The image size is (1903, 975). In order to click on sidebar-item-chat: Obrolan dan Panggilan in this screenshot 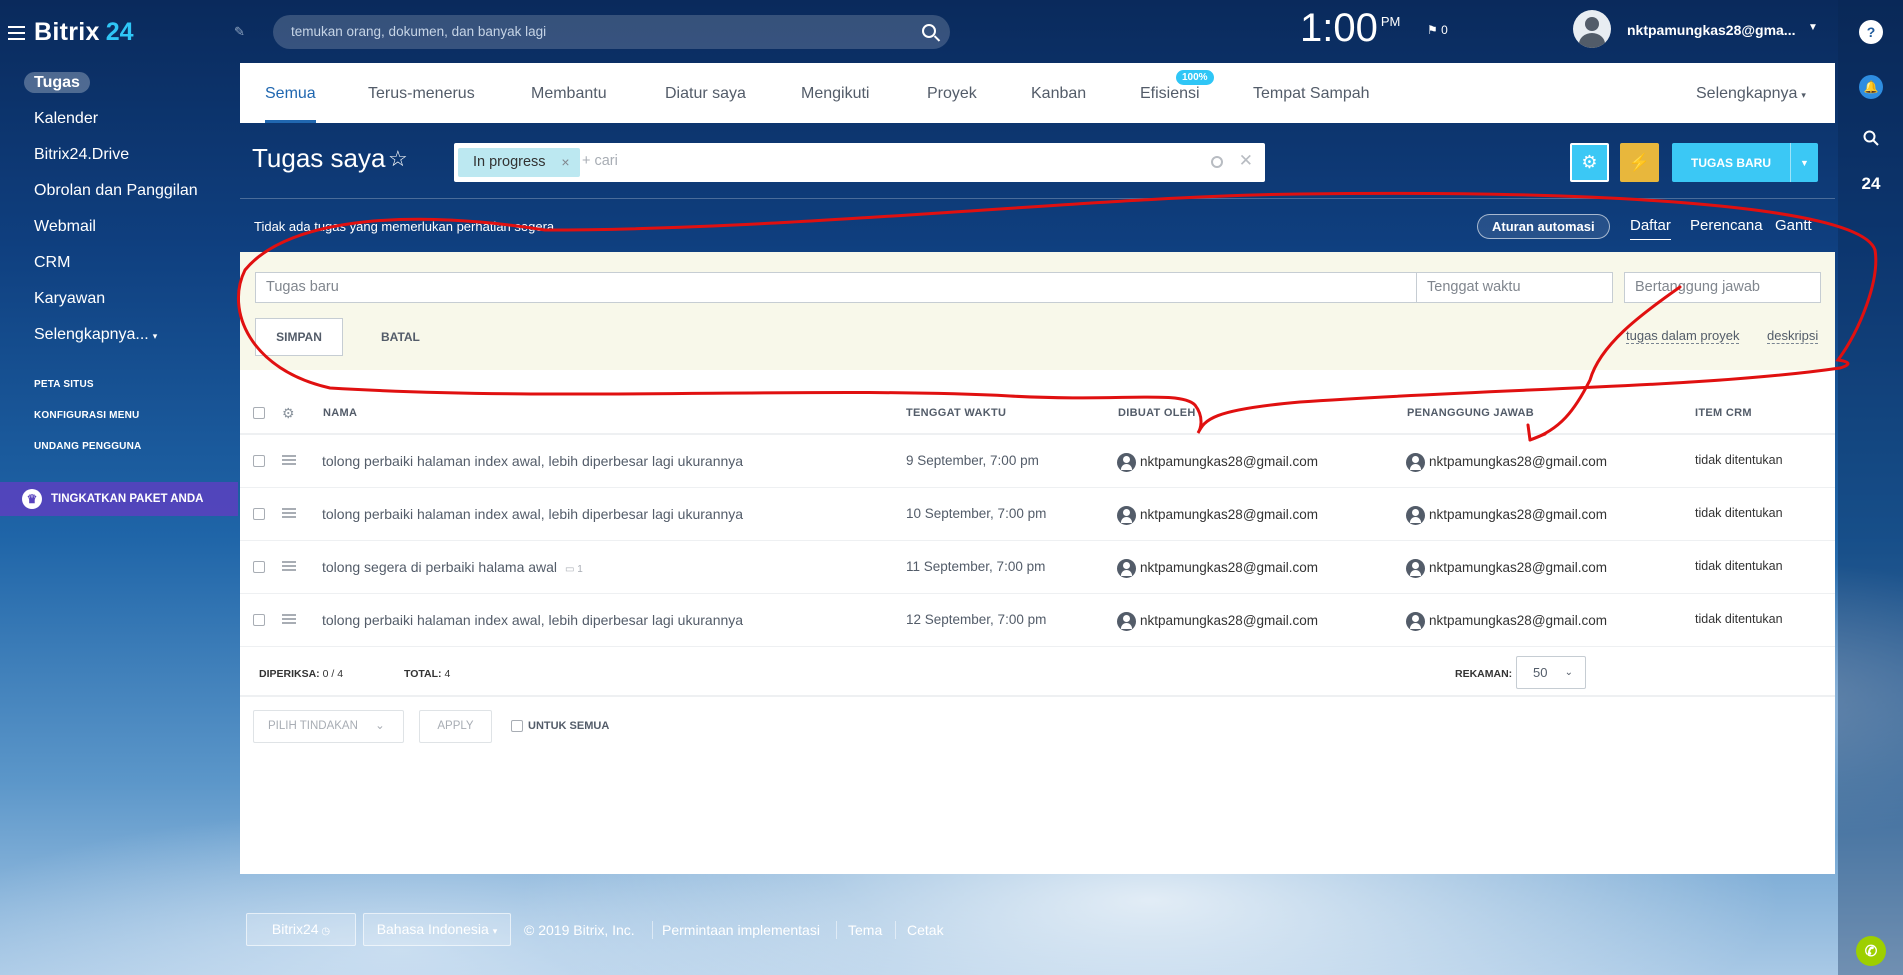, I will do `click(116, 197)`.